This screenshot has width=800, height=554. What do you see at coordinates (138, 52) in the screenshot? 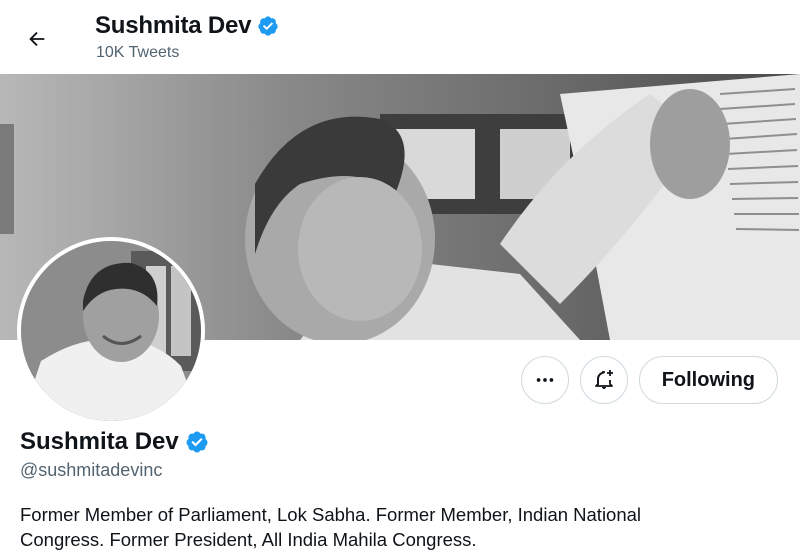
I see `tweet-count: 10K Tweets` at bounding box center [138, 52].